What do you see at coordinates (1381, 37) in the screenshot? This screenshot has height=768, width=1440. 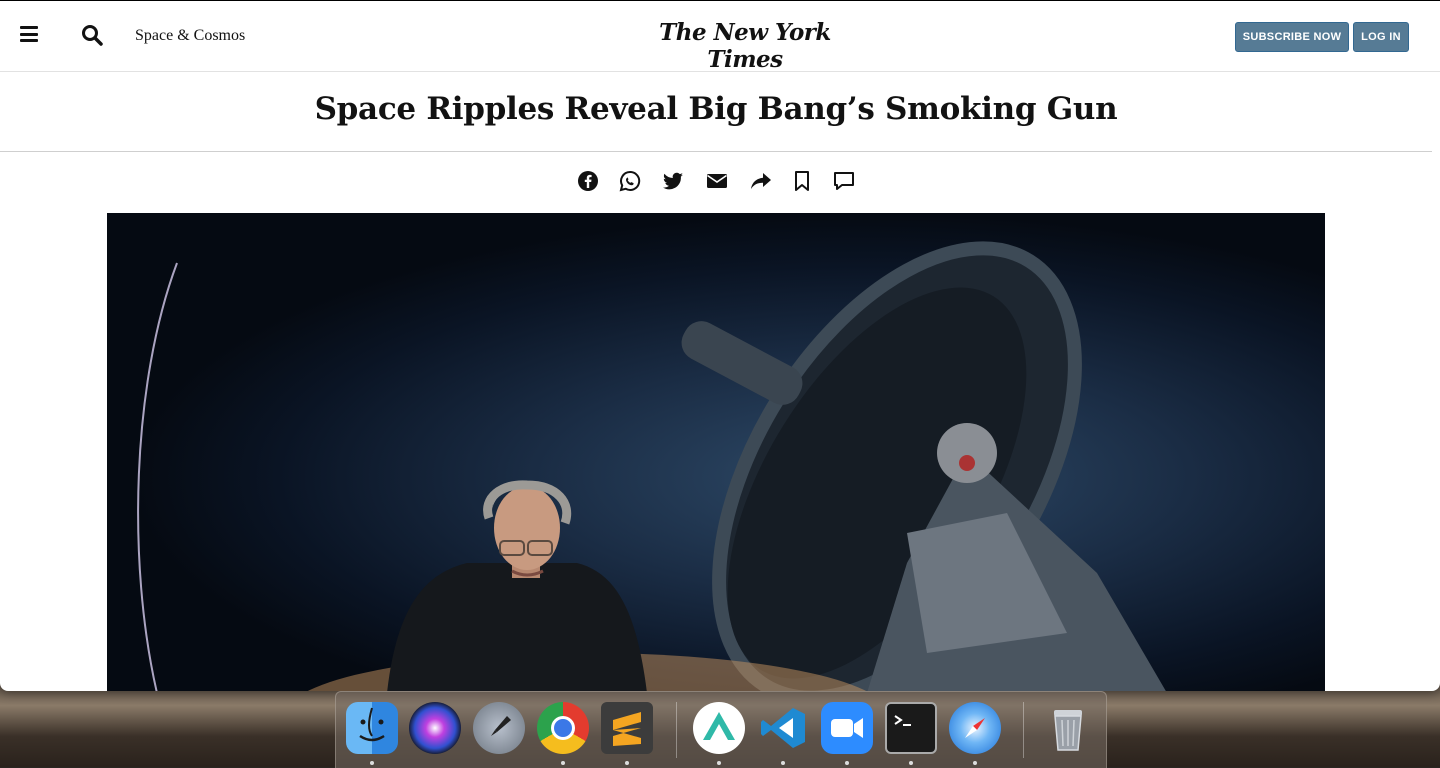 I see `login-button: LOG IN` at bounding box center [1381, 37].